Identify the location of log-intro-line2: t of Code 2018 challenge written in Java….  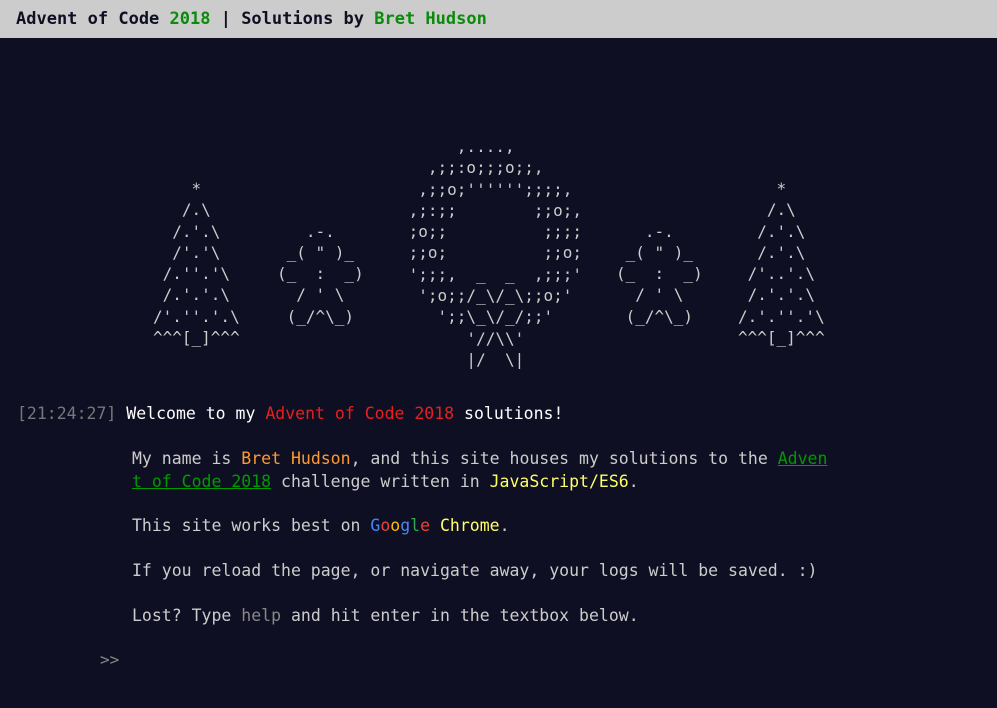
(385, 481).